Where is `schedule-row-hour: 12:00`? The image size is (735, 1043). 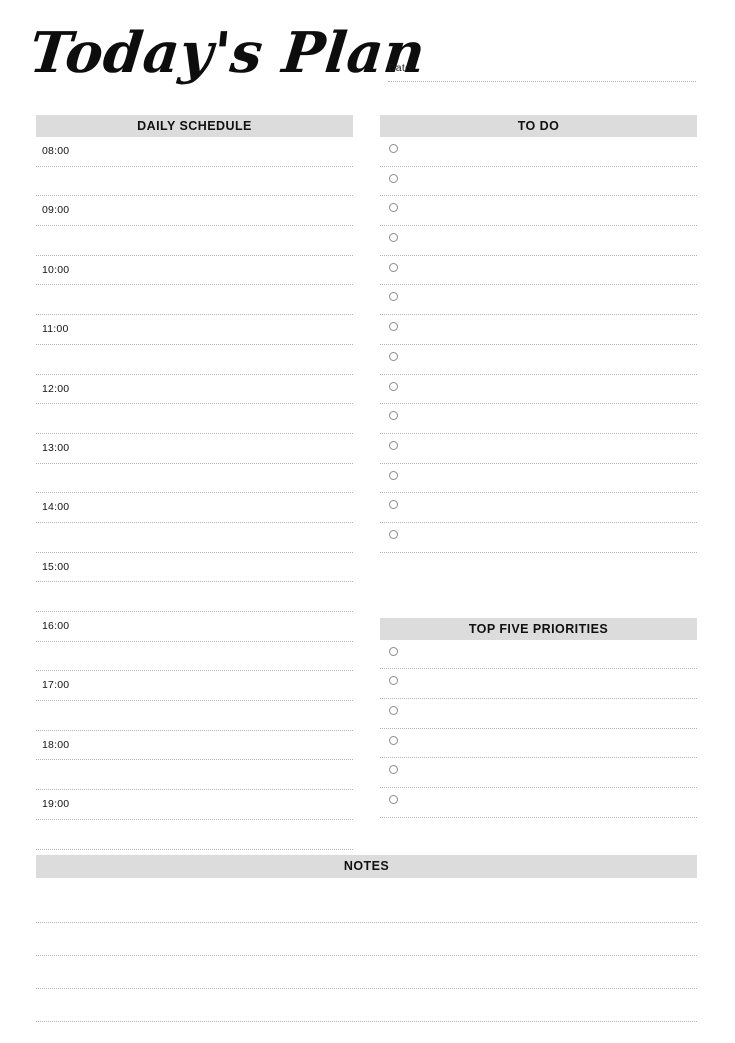
schedule-row-hour: 12:00 is located at coordinates (194, 390).